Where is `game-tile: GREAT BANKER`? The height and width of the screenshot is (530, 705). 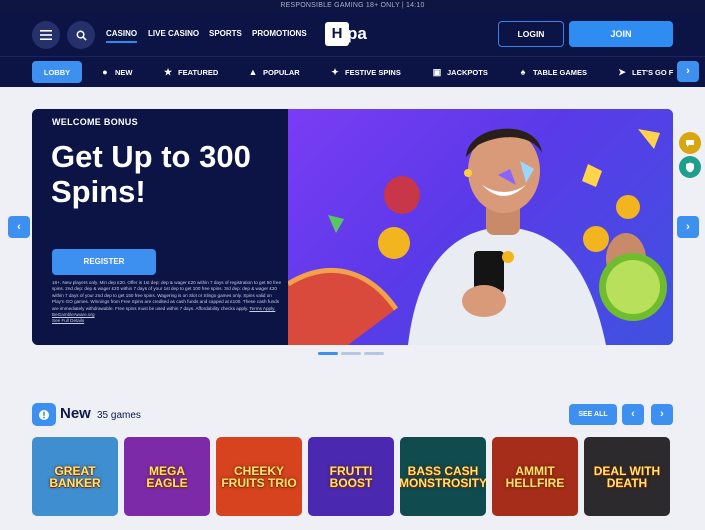 game-tile: GREAT BANKER is located at coordinates (75, 476).